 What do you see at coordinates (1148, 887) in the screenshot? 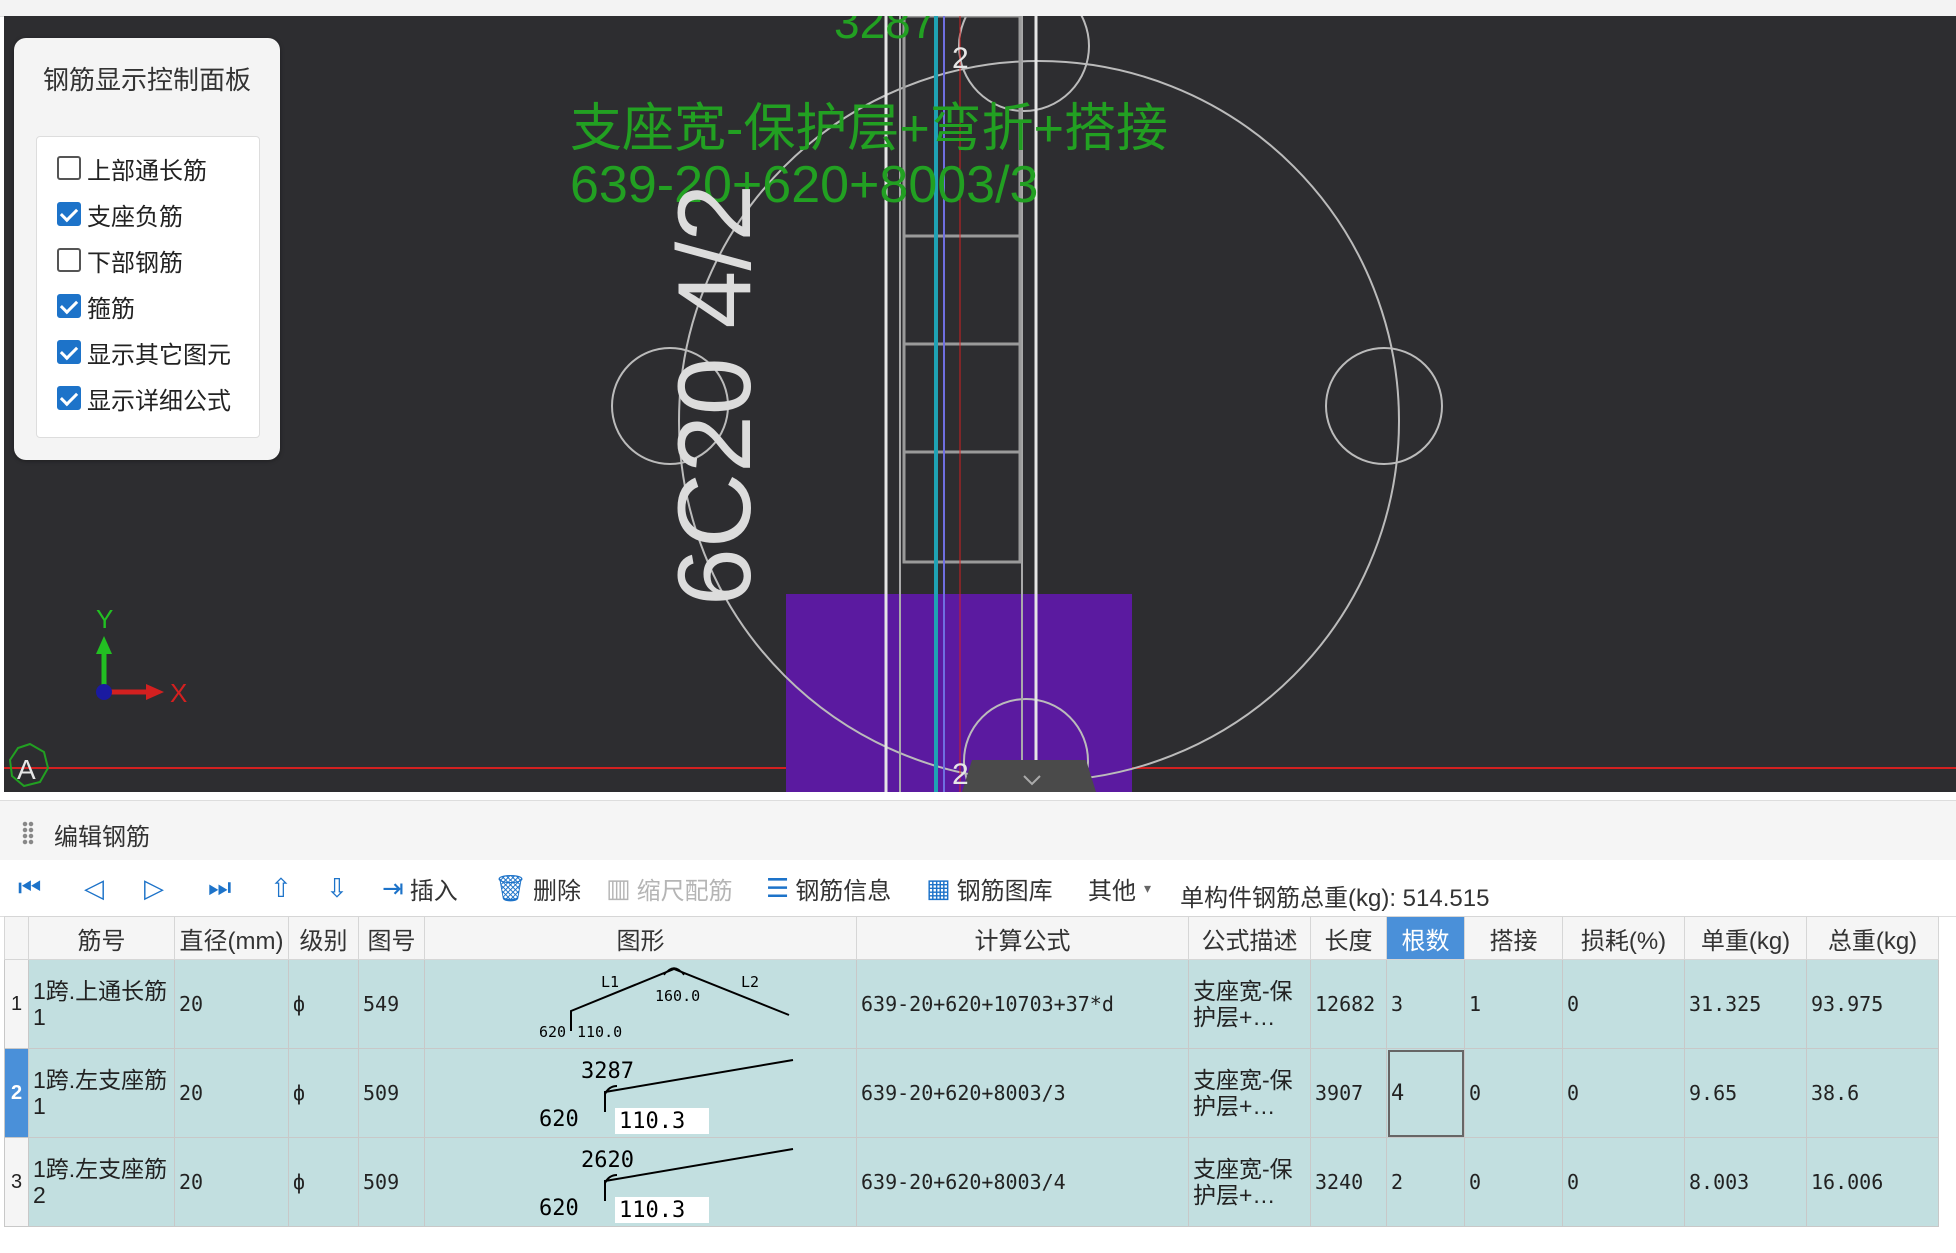
I see `dropdown-caret-icon: ▾` at bounding box center [1148, 887].